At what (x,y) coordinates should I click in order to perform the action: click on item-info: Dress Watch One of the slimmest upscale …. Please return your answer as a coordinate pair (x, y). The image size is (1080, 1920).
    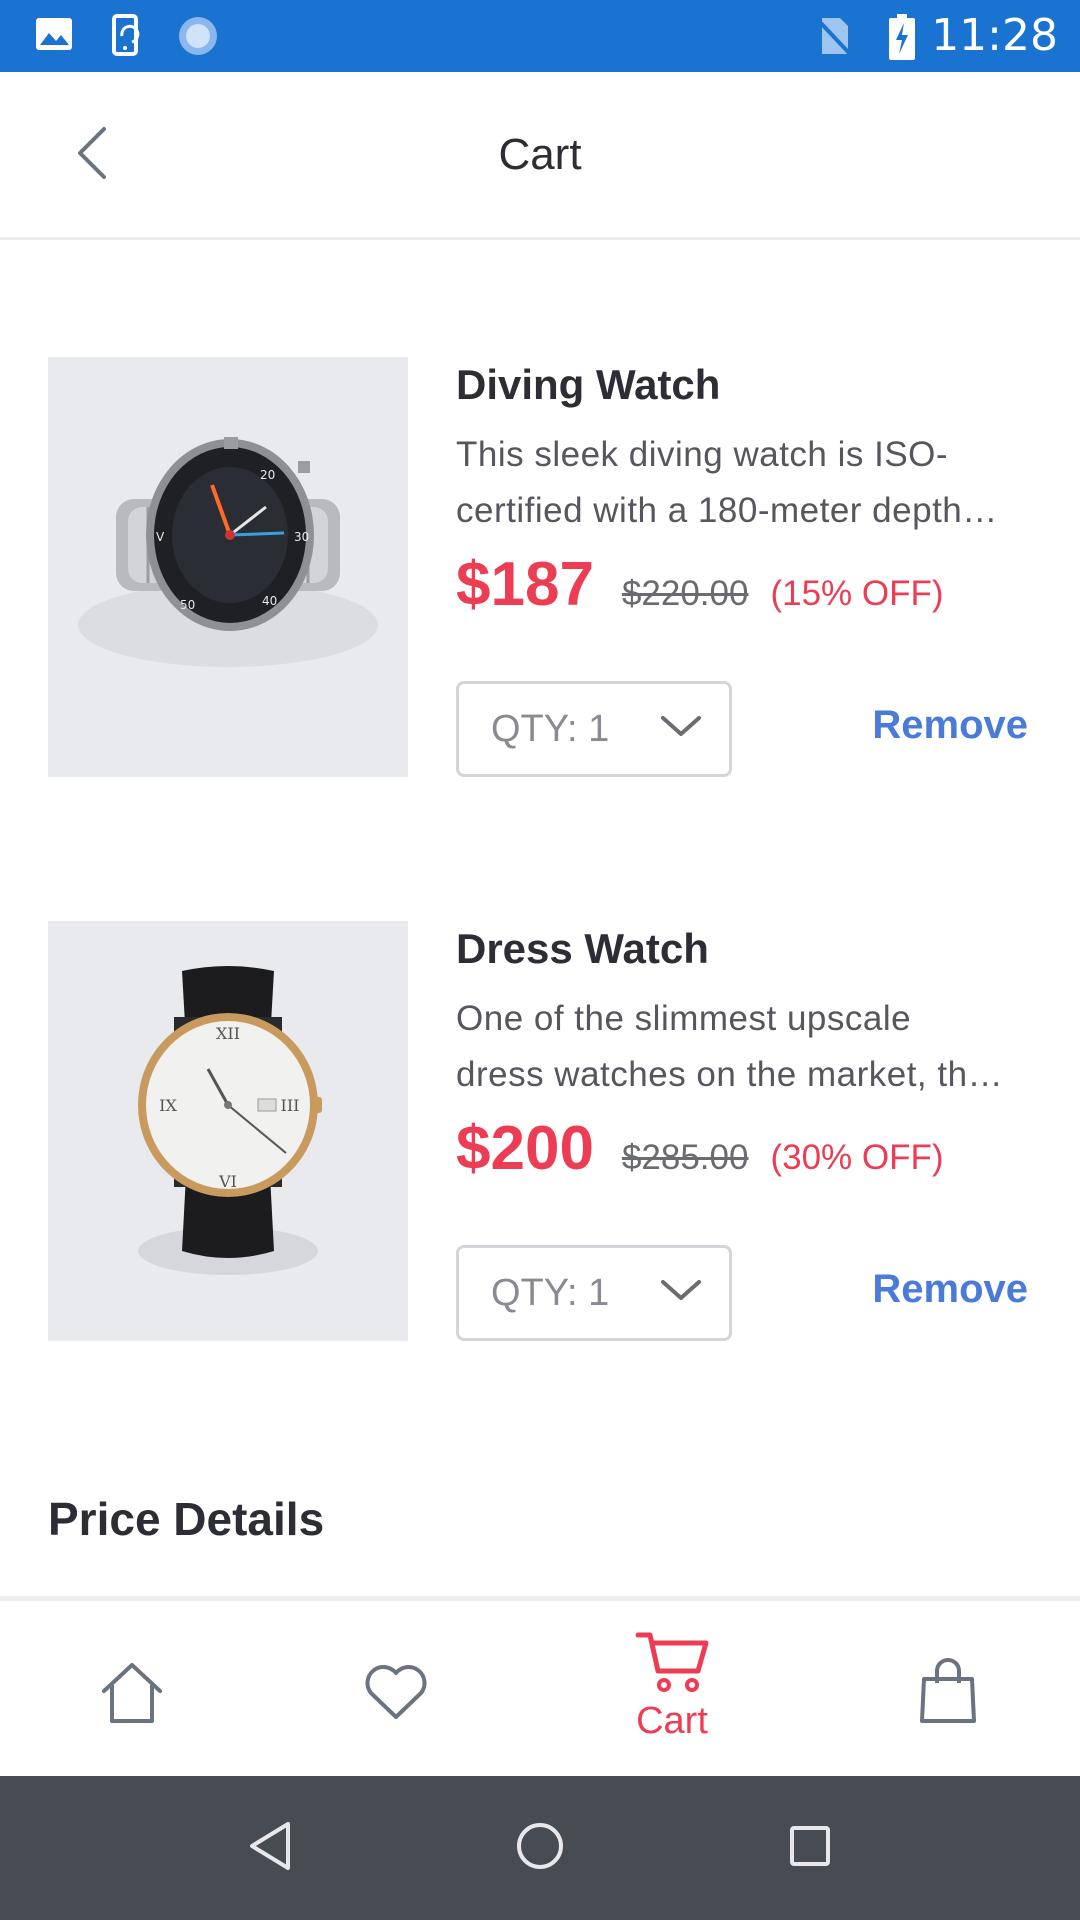
    Looking at the image, I should click on (768, 1131).